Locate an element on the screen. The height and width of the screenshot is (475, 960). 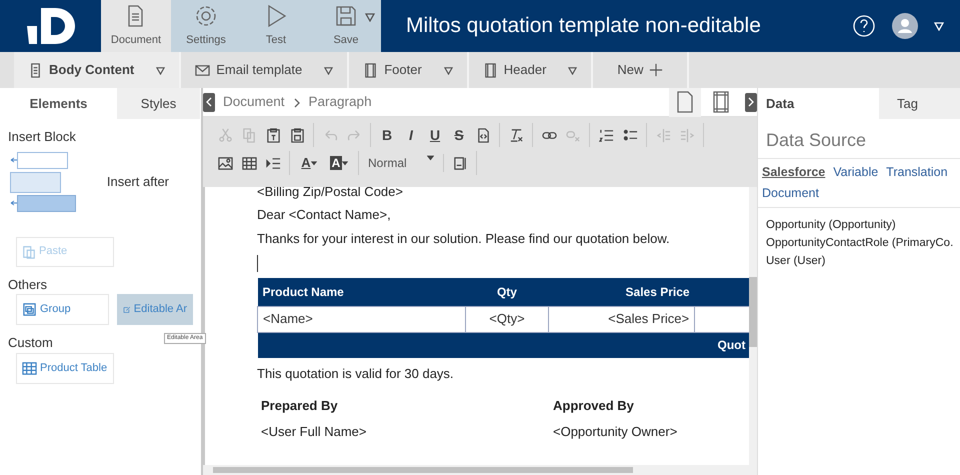
logo-icon is located at coordinates (50, 26).